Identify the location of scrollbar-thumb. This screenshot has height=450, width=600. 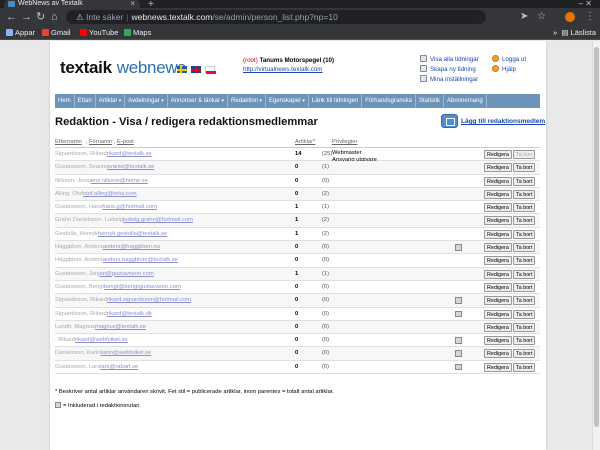
(596, 237).